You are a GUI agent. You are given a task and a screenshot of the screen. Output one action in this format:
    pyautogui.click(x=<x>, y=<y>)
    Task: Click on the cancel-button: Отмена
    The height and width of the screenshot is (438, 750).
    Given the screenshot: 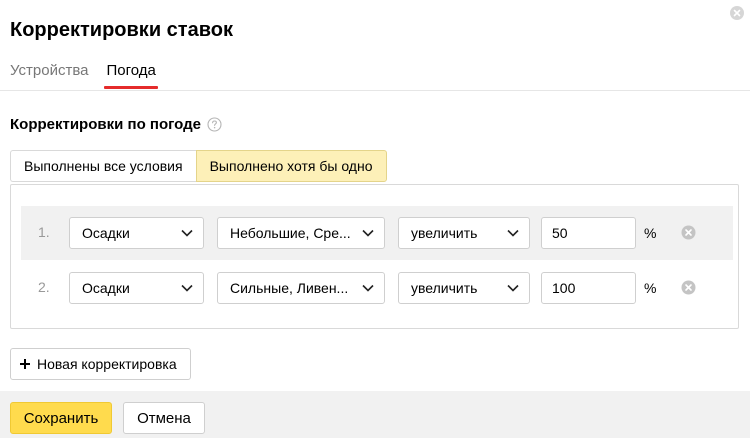 What is the action you would take?
    pyautogui.click(x=164, y=418)
    